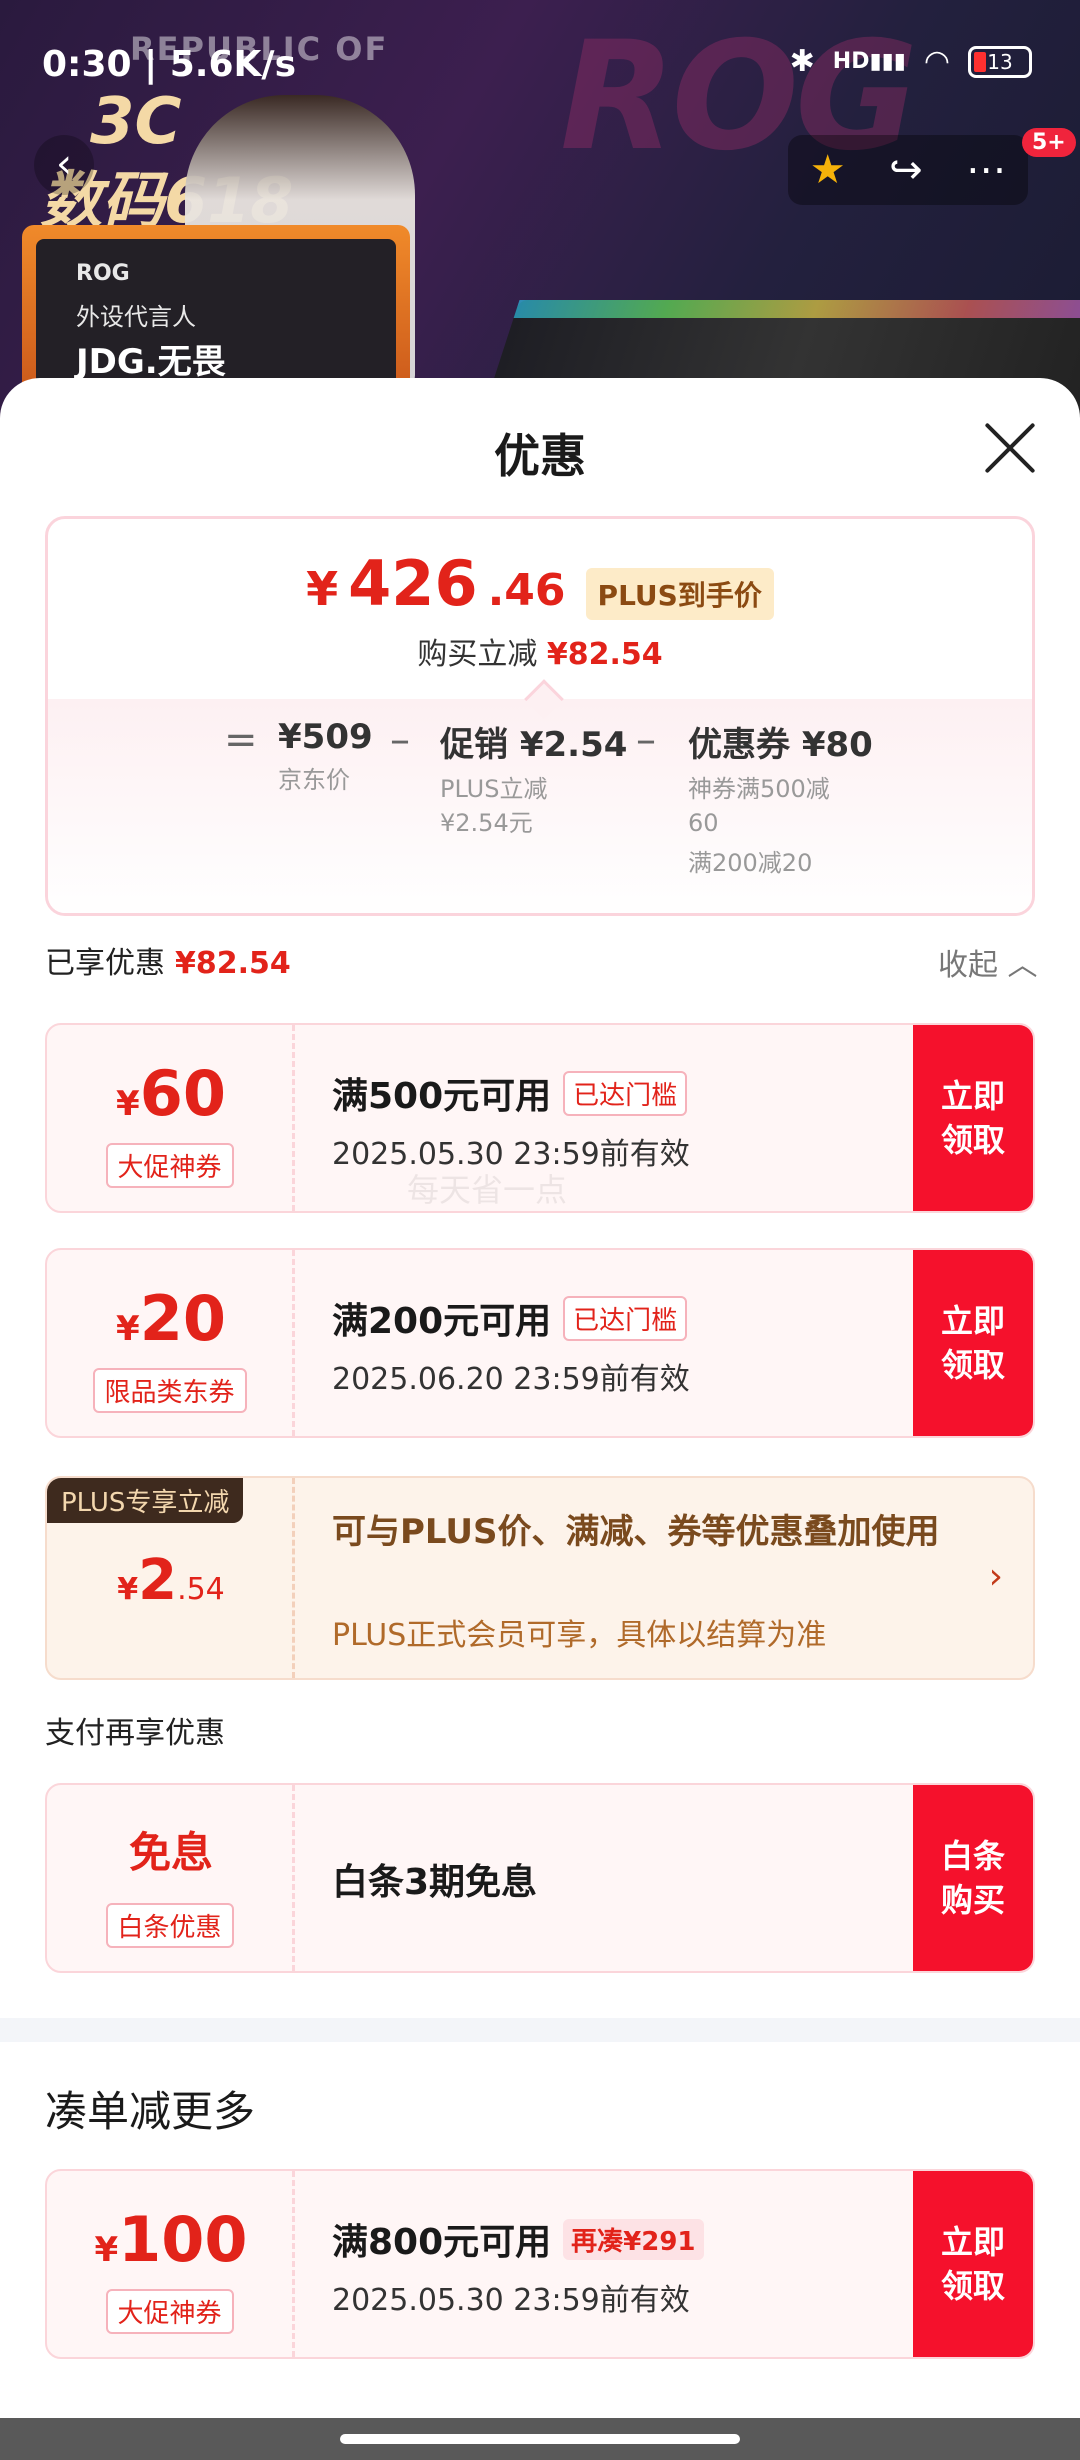 This screenshot has height=2460, width=1080. Describe the element at coordinates (145, 1500) in the screenshot. I see `plus-ribbon: PLUS专享立减` at that location.